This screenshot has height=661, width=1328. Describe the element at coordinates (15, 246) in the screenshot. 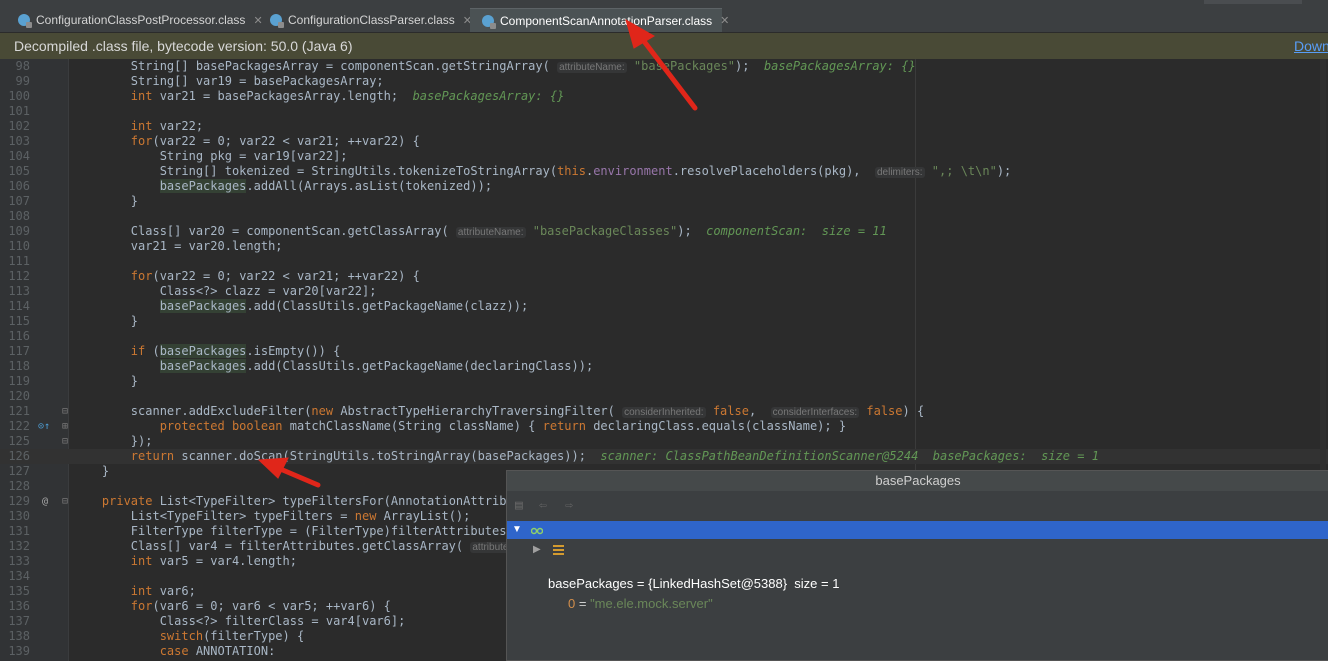

I see `line-number: 110` at that location.